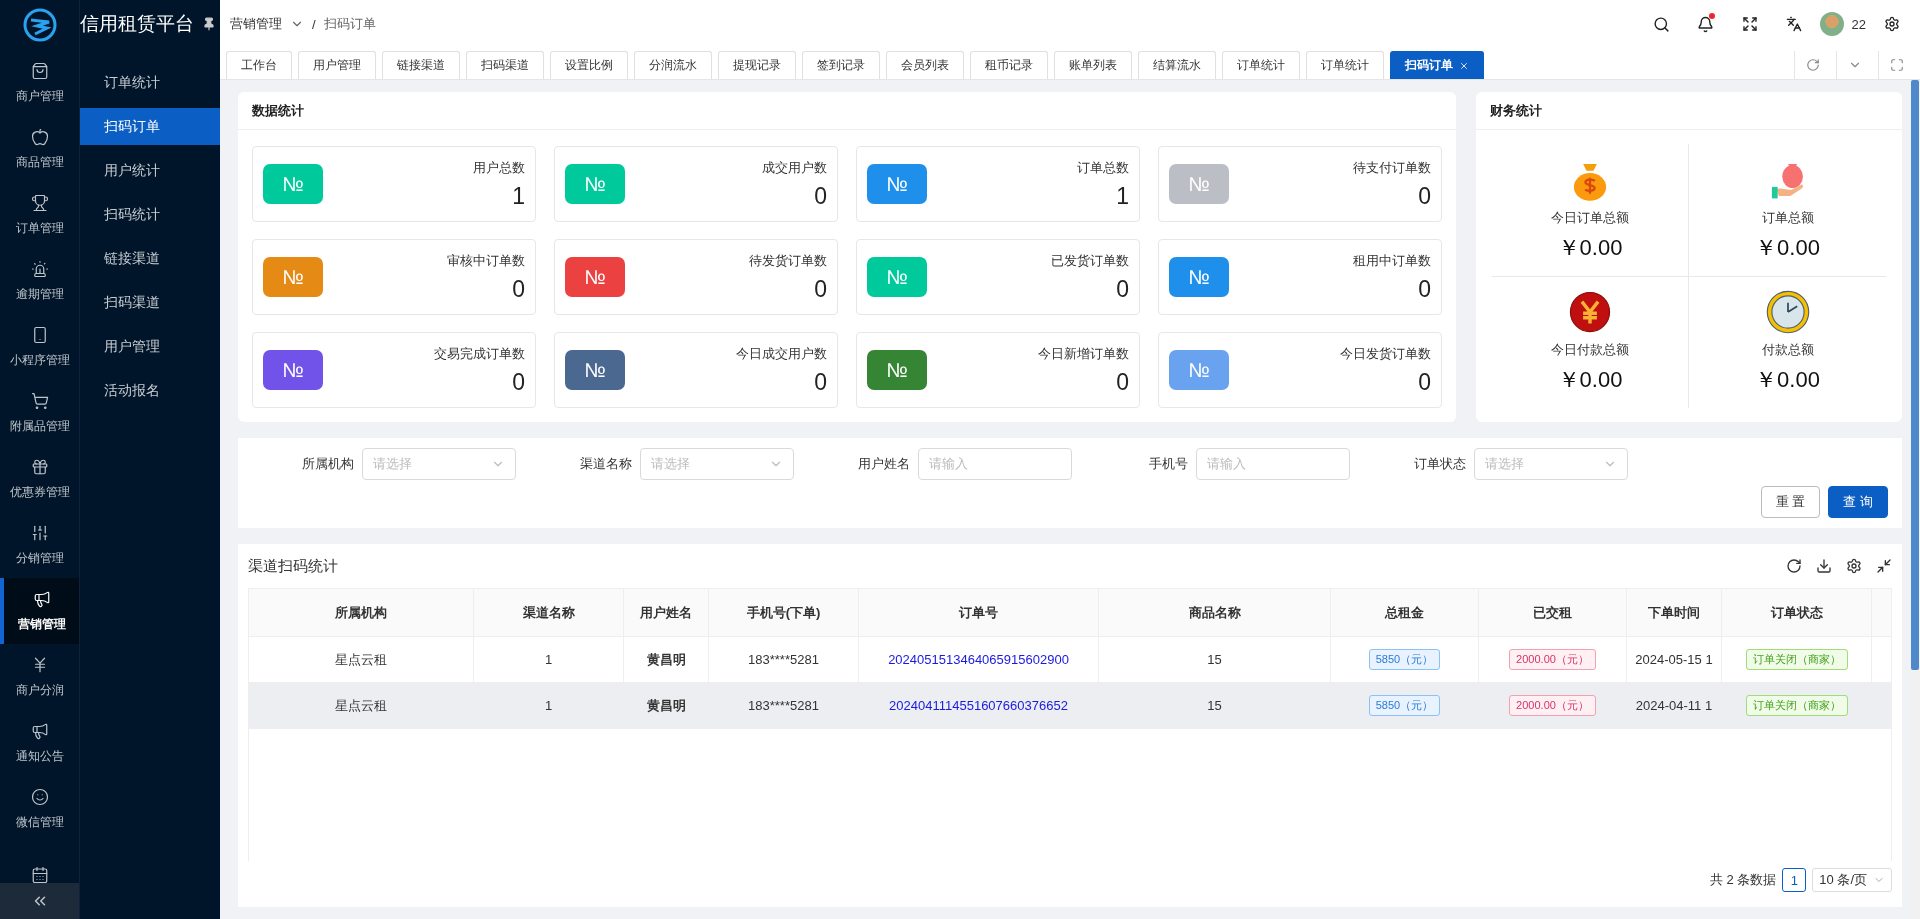 Image resolution: width=1920 pixels, height=919 pixels. Describe the element at coordinates (1793, 24) in the screenshot. I see `translate-icon` at that location.